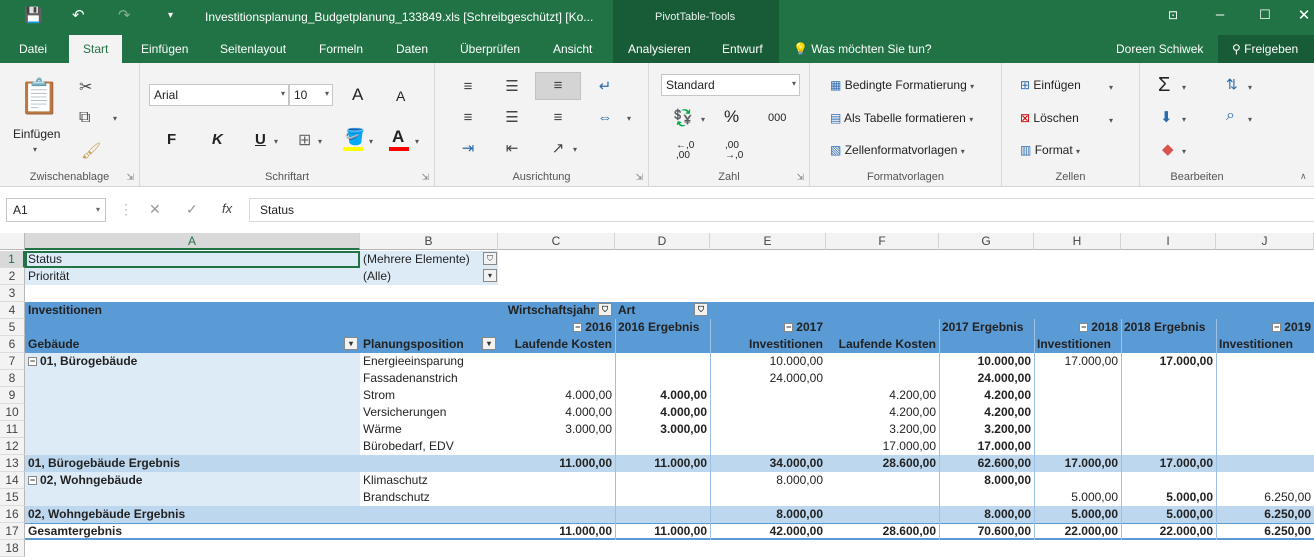 The height and width of the screenshot is (557, 1314). I want to click on minimize-icon: –, so click(1220, 14).